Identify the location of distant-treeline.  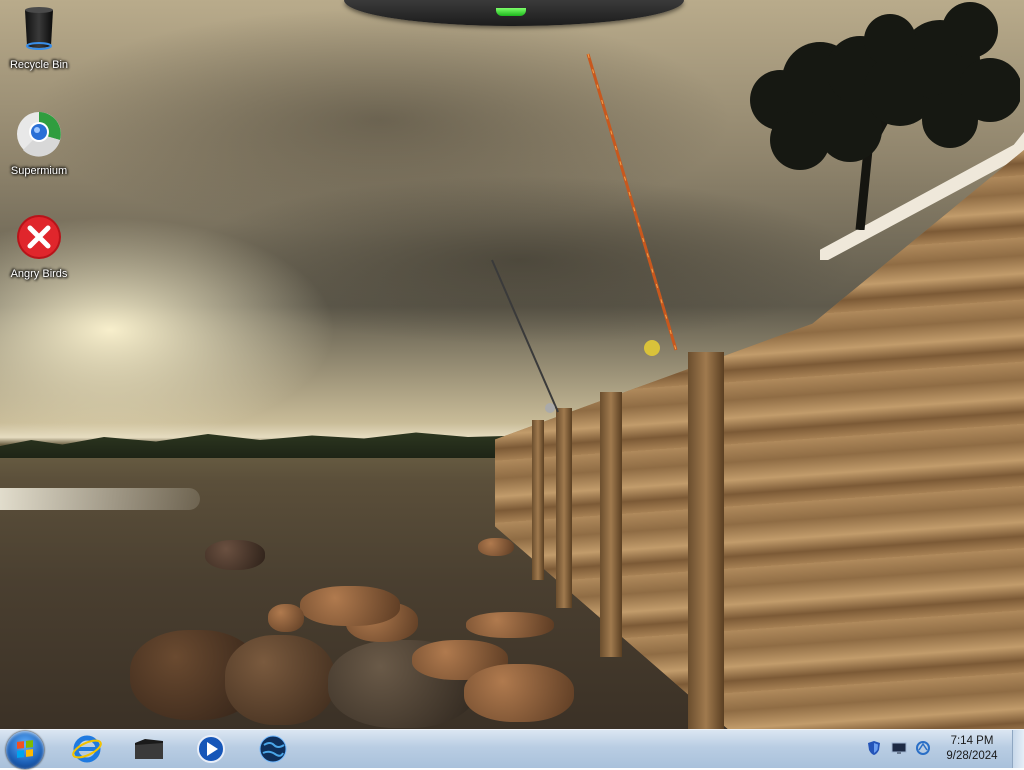
(260, 445).